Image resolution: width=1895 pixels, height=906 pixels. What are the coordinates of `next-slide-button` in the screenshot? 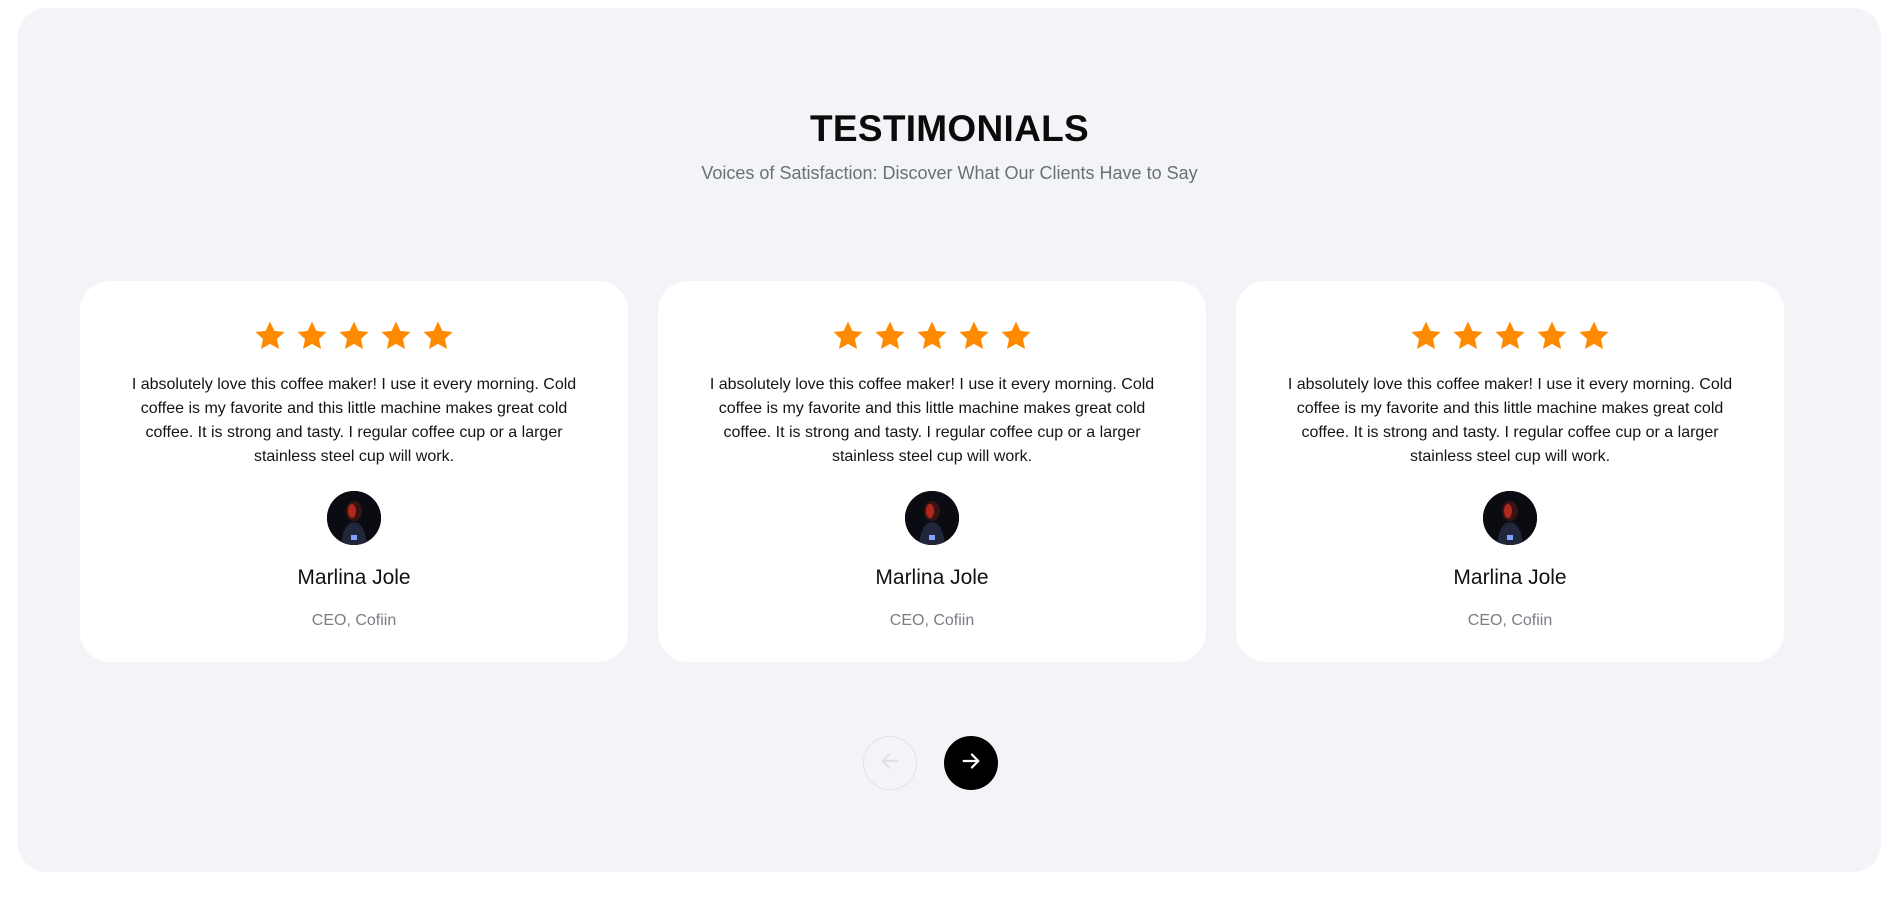 It's located at (971, 763).